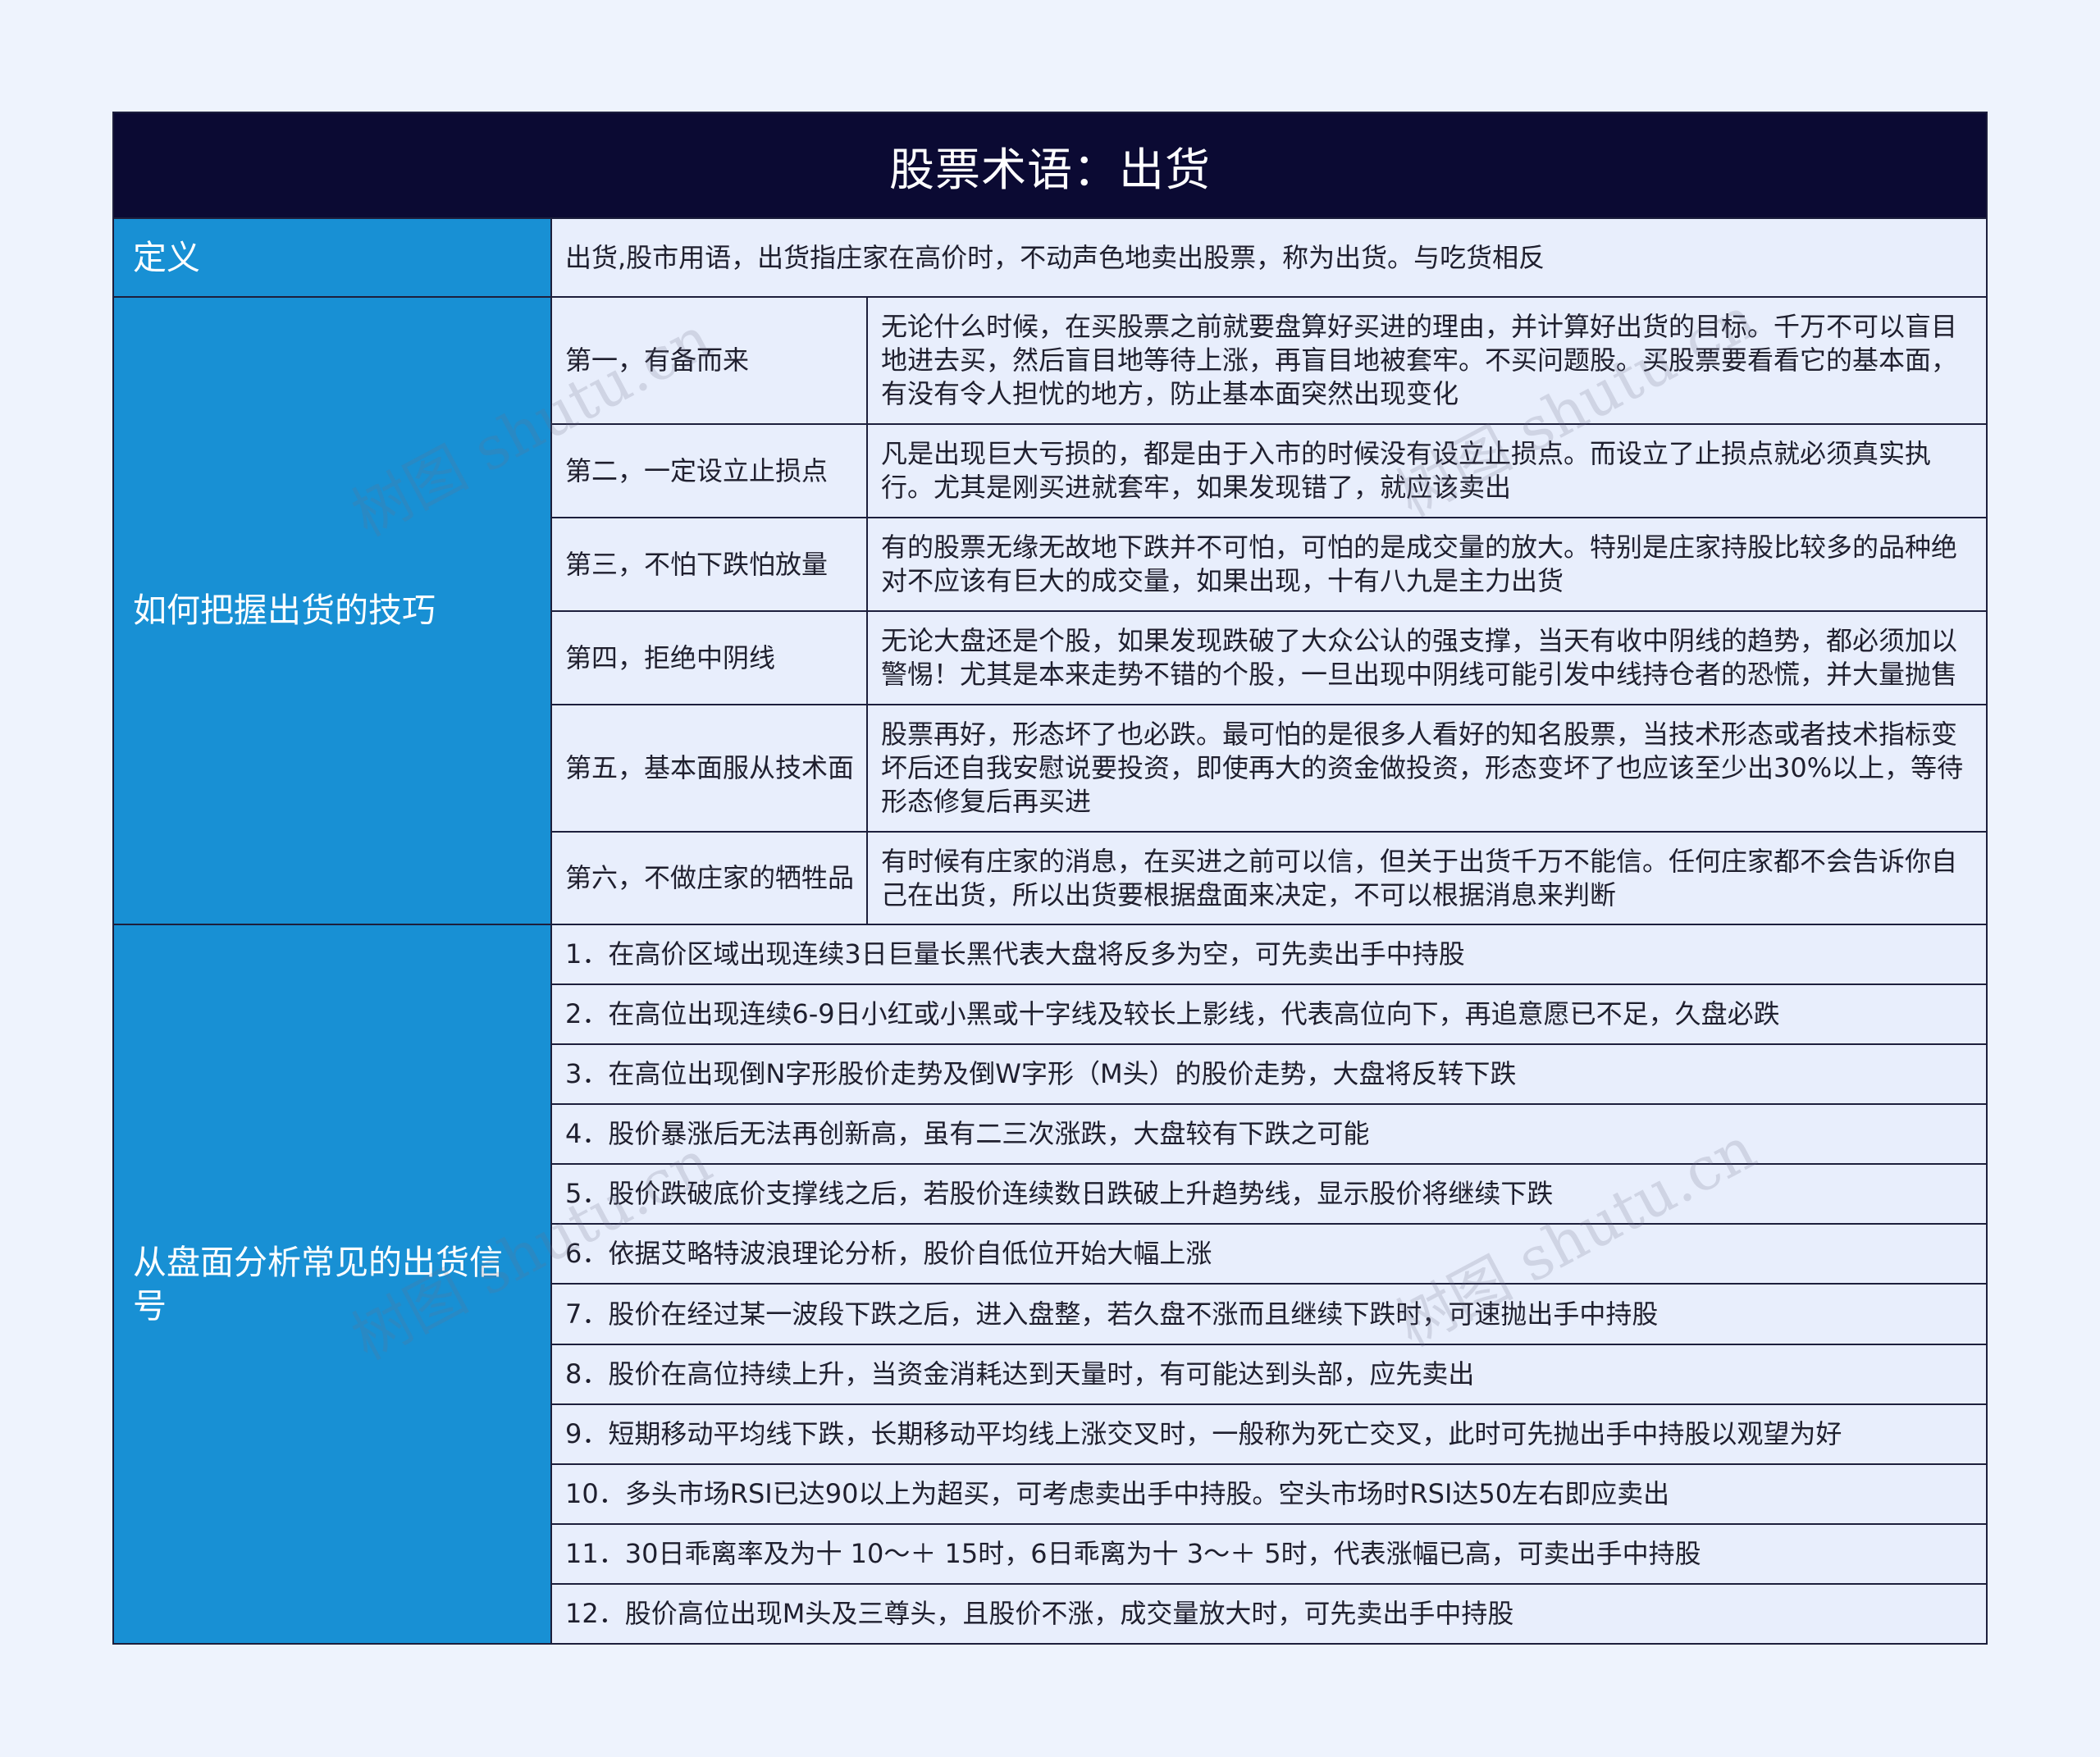  I want to click on signal-row: 1．在高价区域出现连续3日巨量长黑代表大盘将反多为空，可先卖出手中持股, so click(1269, 954).